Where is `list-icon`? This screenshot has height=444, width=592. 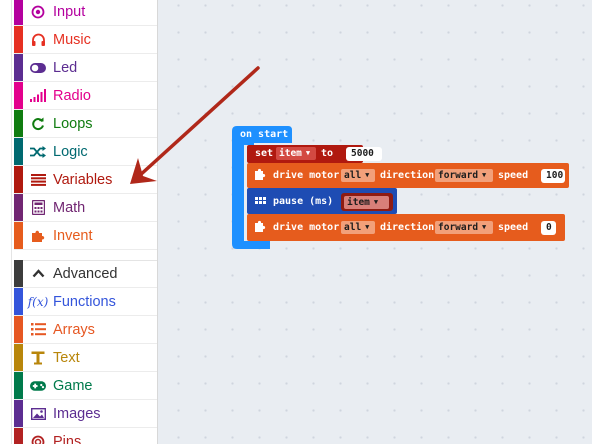
list-icon is located at coordinates (38, 329).